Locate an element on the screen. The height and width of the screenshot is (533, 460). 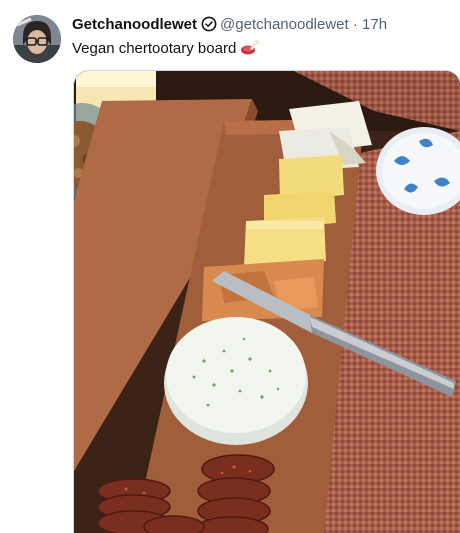
tweet-text-content: Vegan chertootary board is located at coordinates (154, 48).